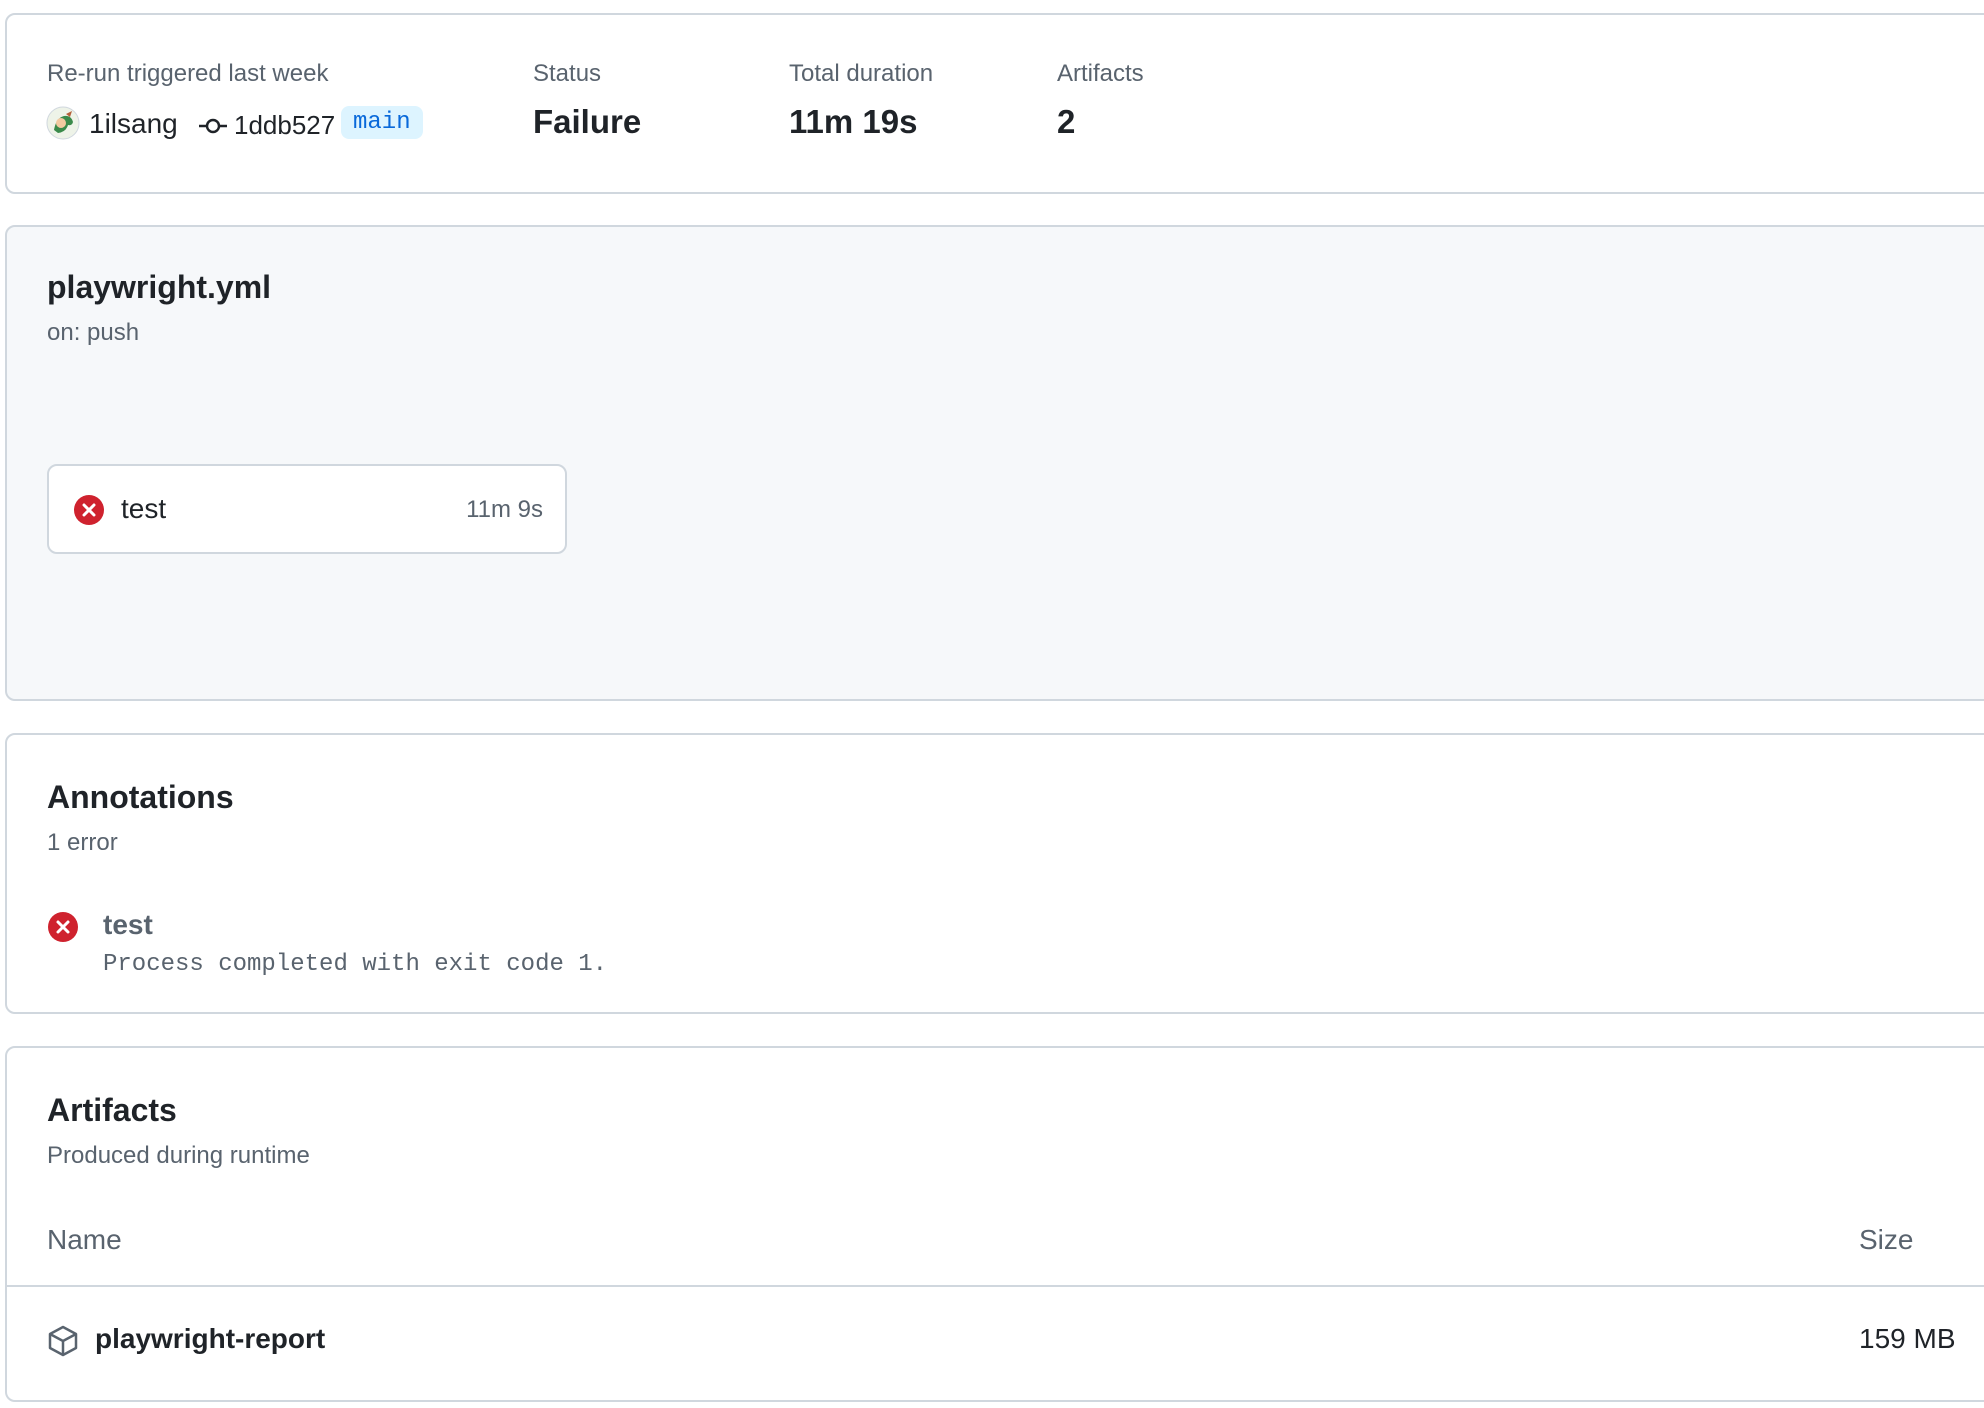 This screenshot has height=1408, width=1984. What do you see at coordinates (159, 287) in the screenshot?
I see `workflow-file-name: playwright.yml` at bounding box center [159, 287].